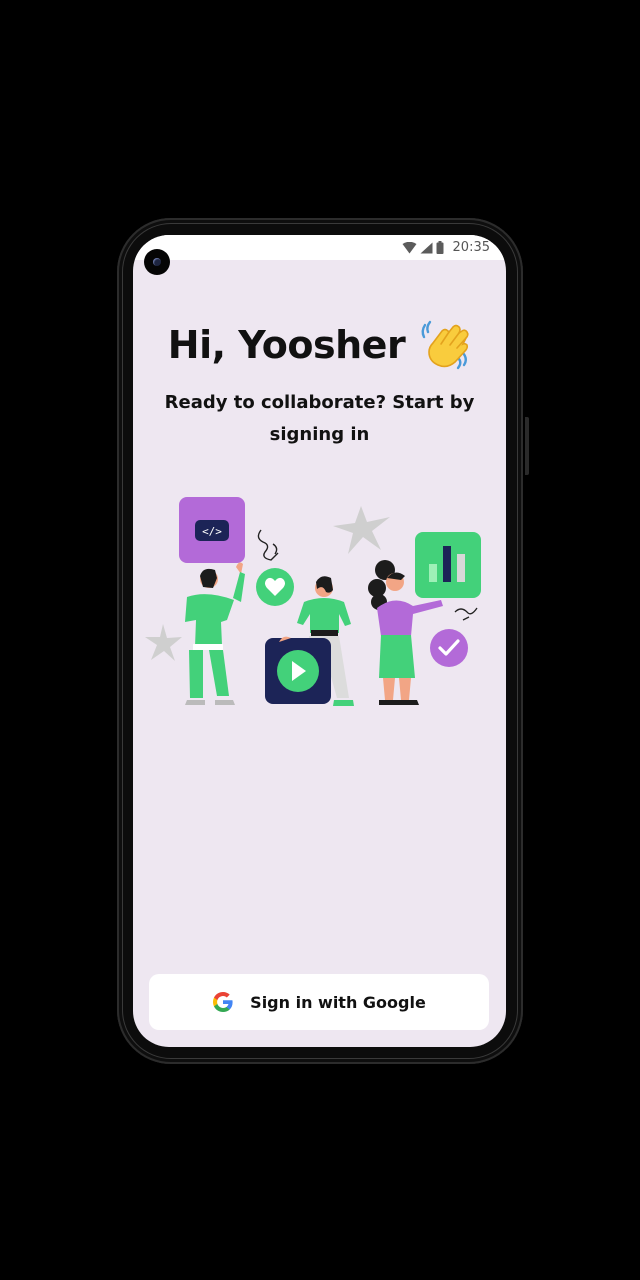  Describe the element at coordinates (440, 247) in the screenshot. I see `battery-icon` at that location.